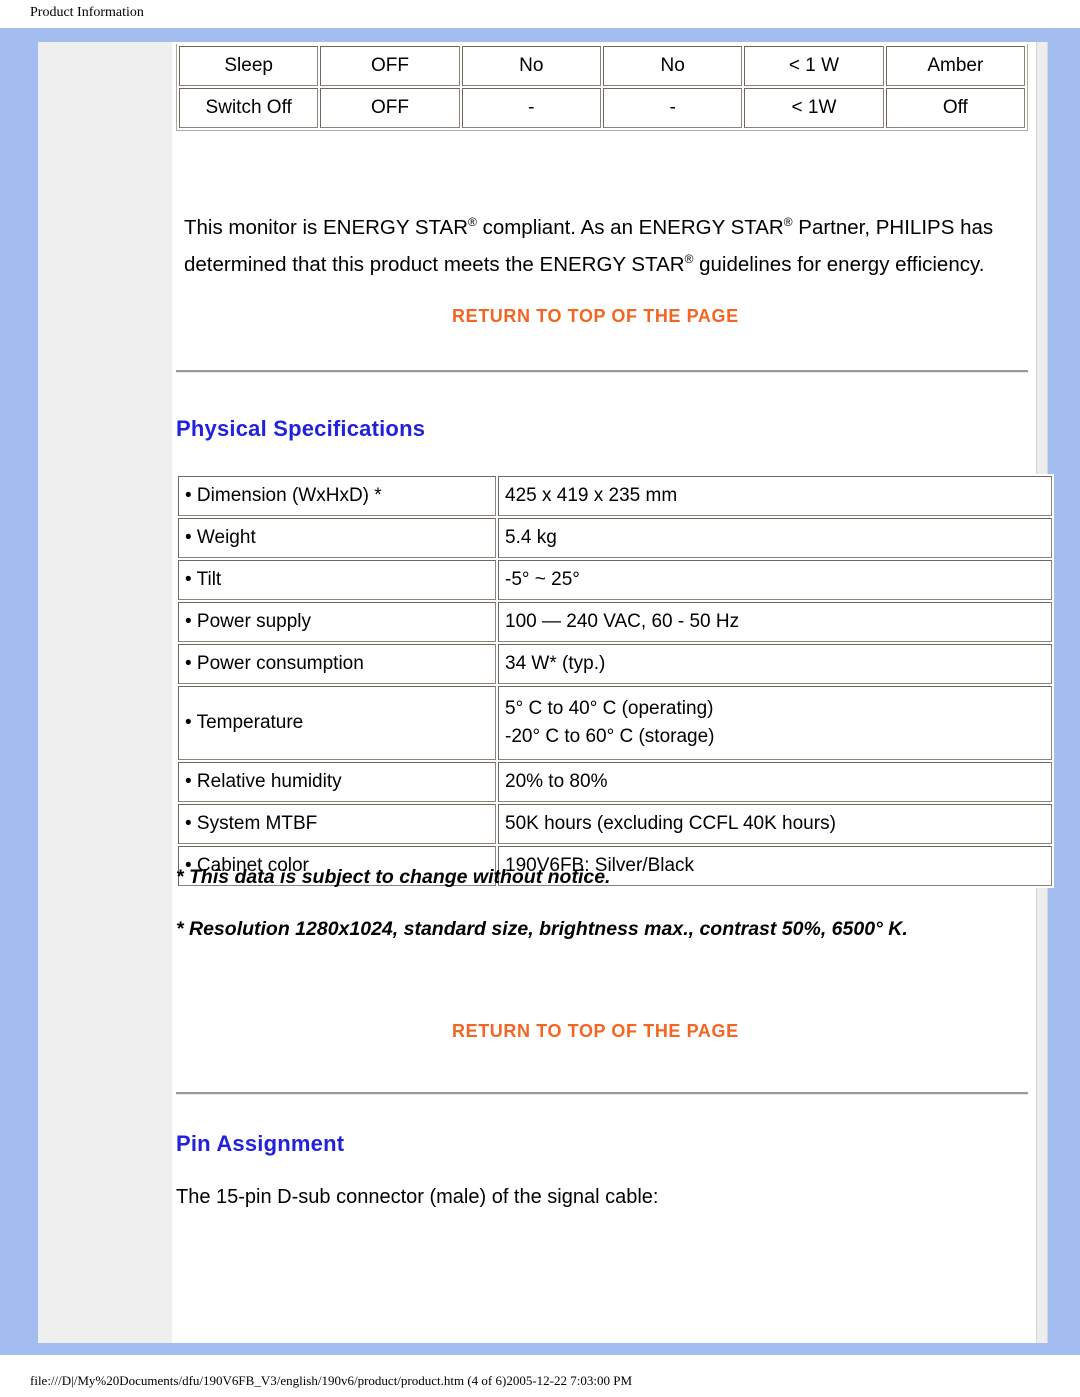 The height and width of the screenshot is (1397, 1080). Describe the element at coordinates (775, 782) in the screenshot. I see `spec-value: 20% to 80%` at that location.